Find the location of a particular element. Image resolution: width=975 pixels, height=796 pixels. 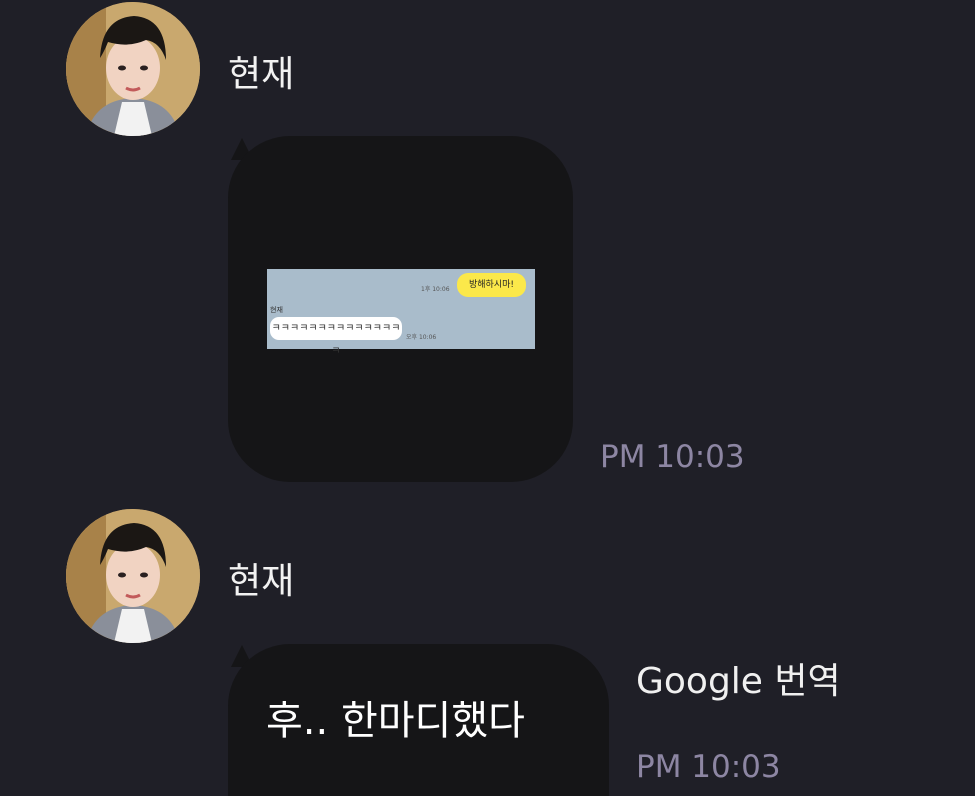

image-sent-bubble: 방해하시마! is located at coordinates (491, 285).